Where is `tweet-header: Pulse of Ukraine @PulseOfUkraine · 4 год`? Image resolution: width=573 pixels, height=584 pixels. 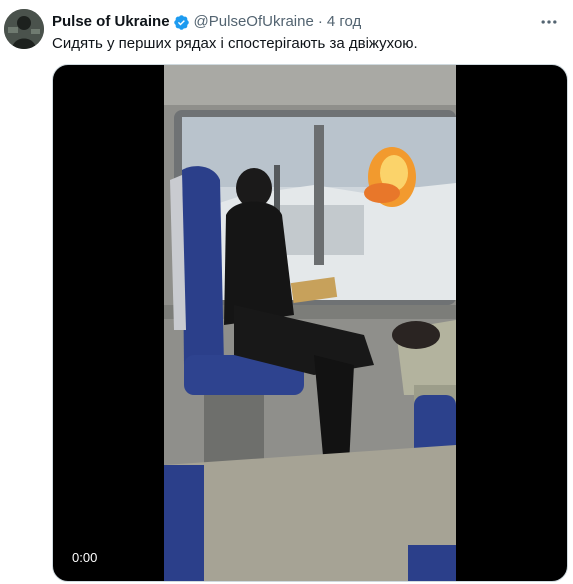
tweet-header: Pulse of Ukraine @PulseOfUkraine · 4 год is located at coordinates (292, 22).